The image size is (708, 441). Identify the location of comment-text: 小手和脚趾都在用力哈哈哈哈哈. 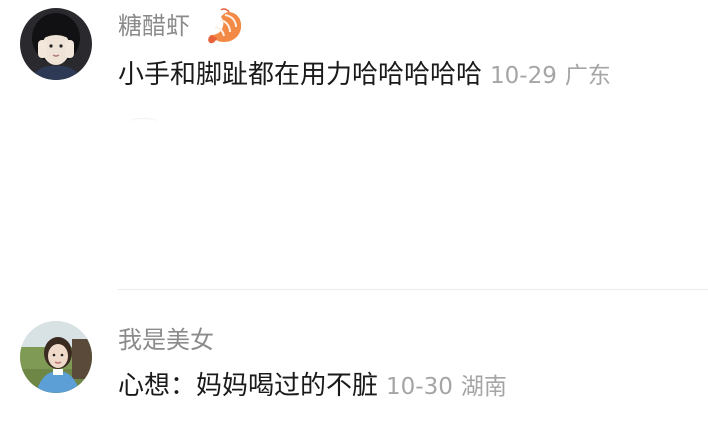
(300, 75).